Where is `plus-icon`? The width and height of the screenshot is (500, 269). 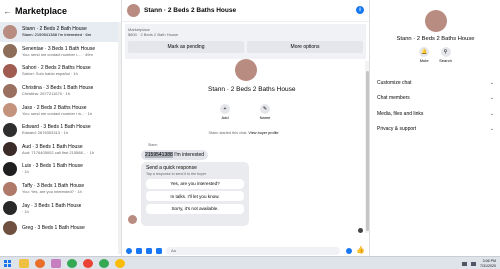 plus-icon is located at coordinates (129, 250).